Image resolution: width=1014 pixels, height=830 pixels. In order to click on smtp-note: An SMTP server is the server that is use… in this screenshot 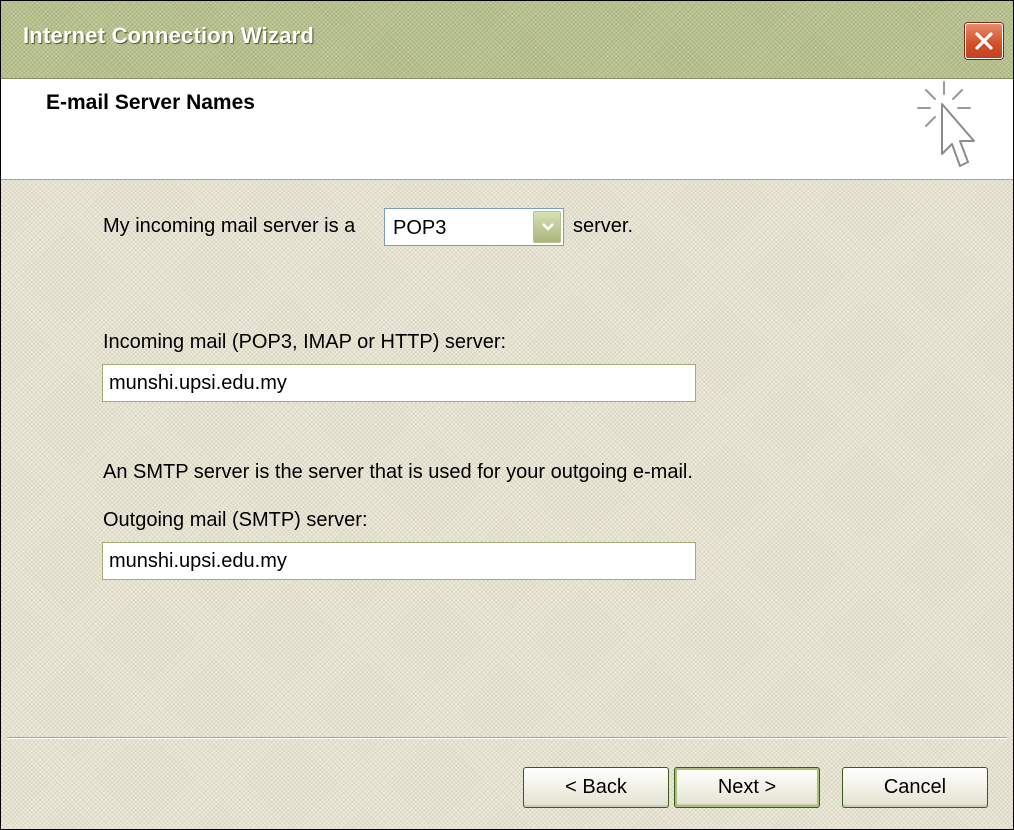, I will do `click(398, 472)`.